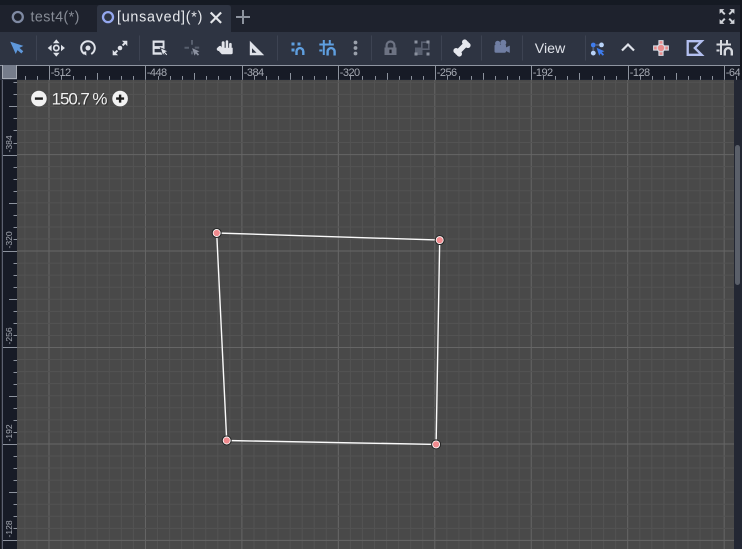  I want to click on svg-text: 150.7 %, so click(80, 98).